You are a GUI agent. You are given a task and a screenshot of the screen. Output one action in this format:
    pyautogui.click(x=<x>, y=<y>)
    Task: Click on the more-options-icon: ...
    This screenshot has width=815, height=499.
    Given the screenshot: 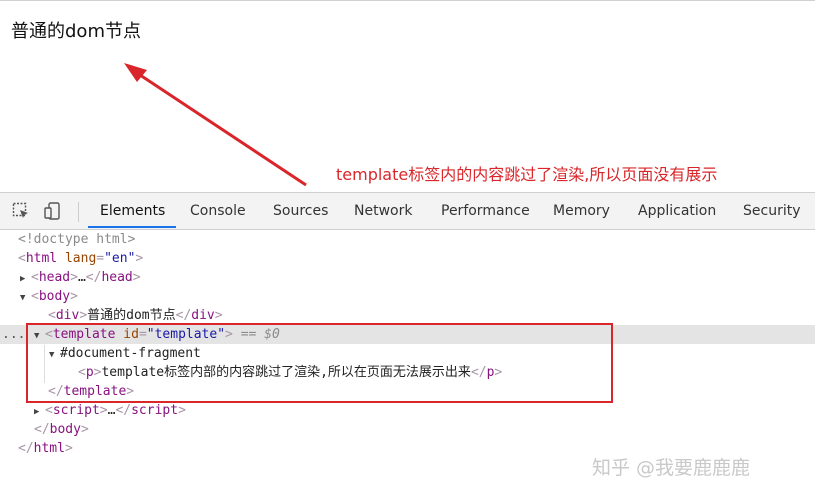 What is the action you would take?
    pyautogui.click(x=13, y=334)
    